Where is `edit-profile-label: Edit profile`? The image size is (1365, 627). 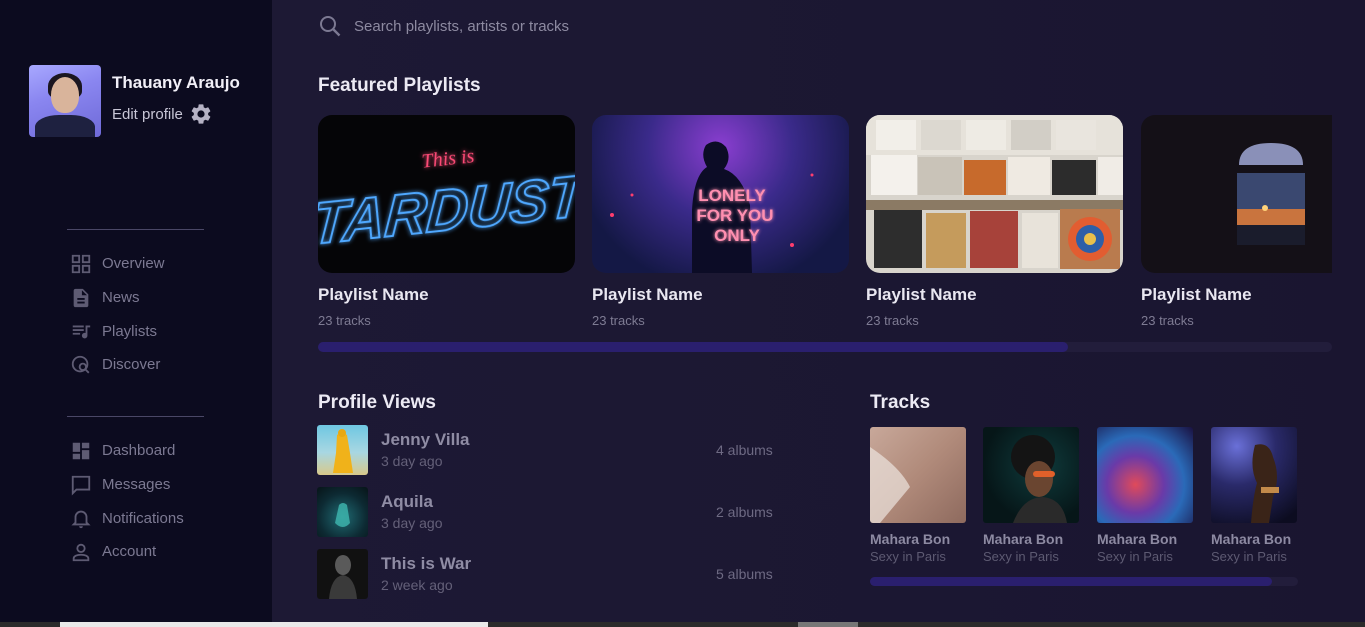 edit-profile-label: Edit profile is located at coordinates (147, 114).